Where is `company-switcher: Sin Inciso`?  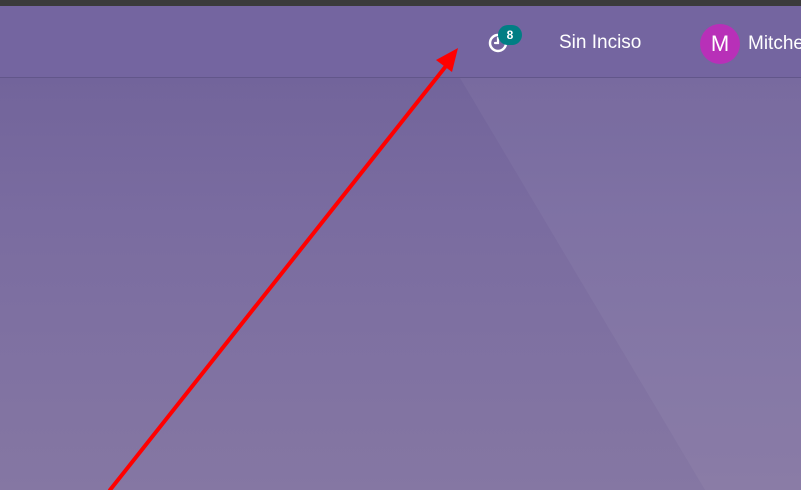 company-switcher: Sin Inciso is located at coordinates (600, 43).